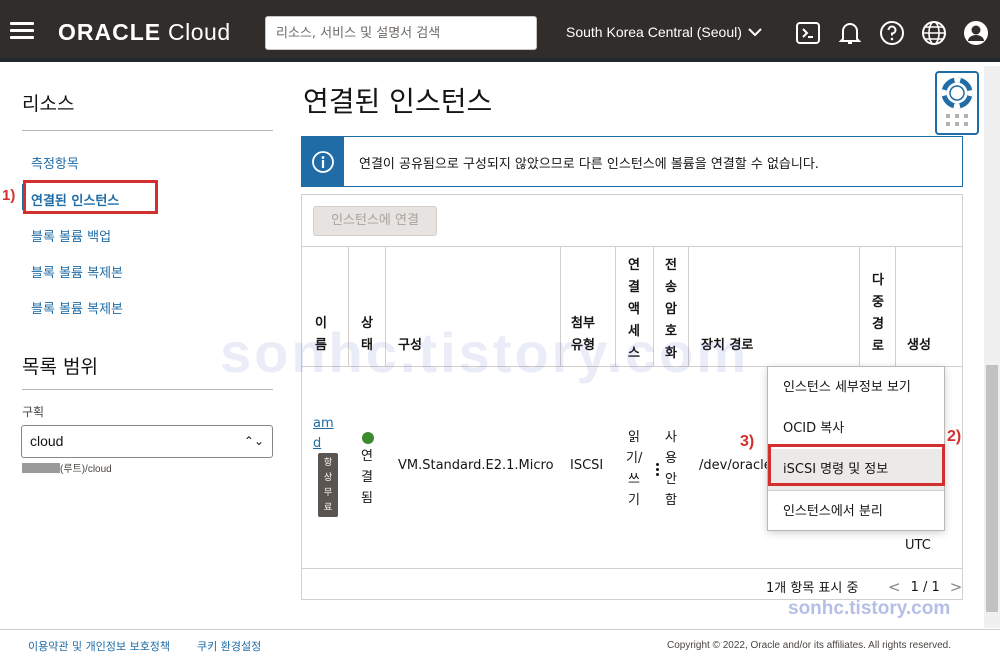 The width and height of the screenshot is (1000, 660). Describe the element at coordinates (323, 161) in the screenshot. I see `info-icon` at that location.